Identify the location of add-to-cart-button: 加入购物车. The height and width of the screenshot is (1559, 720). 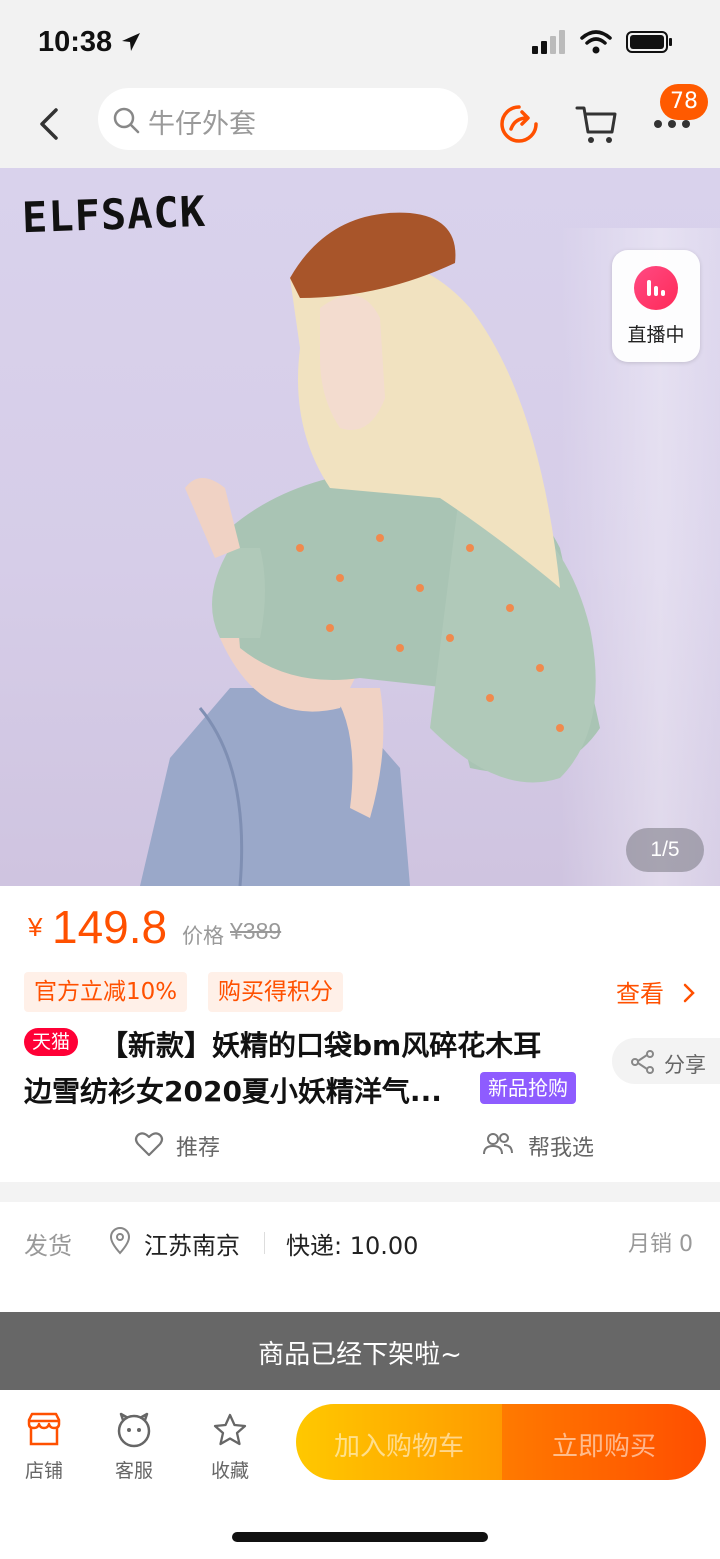
(399, 1442).